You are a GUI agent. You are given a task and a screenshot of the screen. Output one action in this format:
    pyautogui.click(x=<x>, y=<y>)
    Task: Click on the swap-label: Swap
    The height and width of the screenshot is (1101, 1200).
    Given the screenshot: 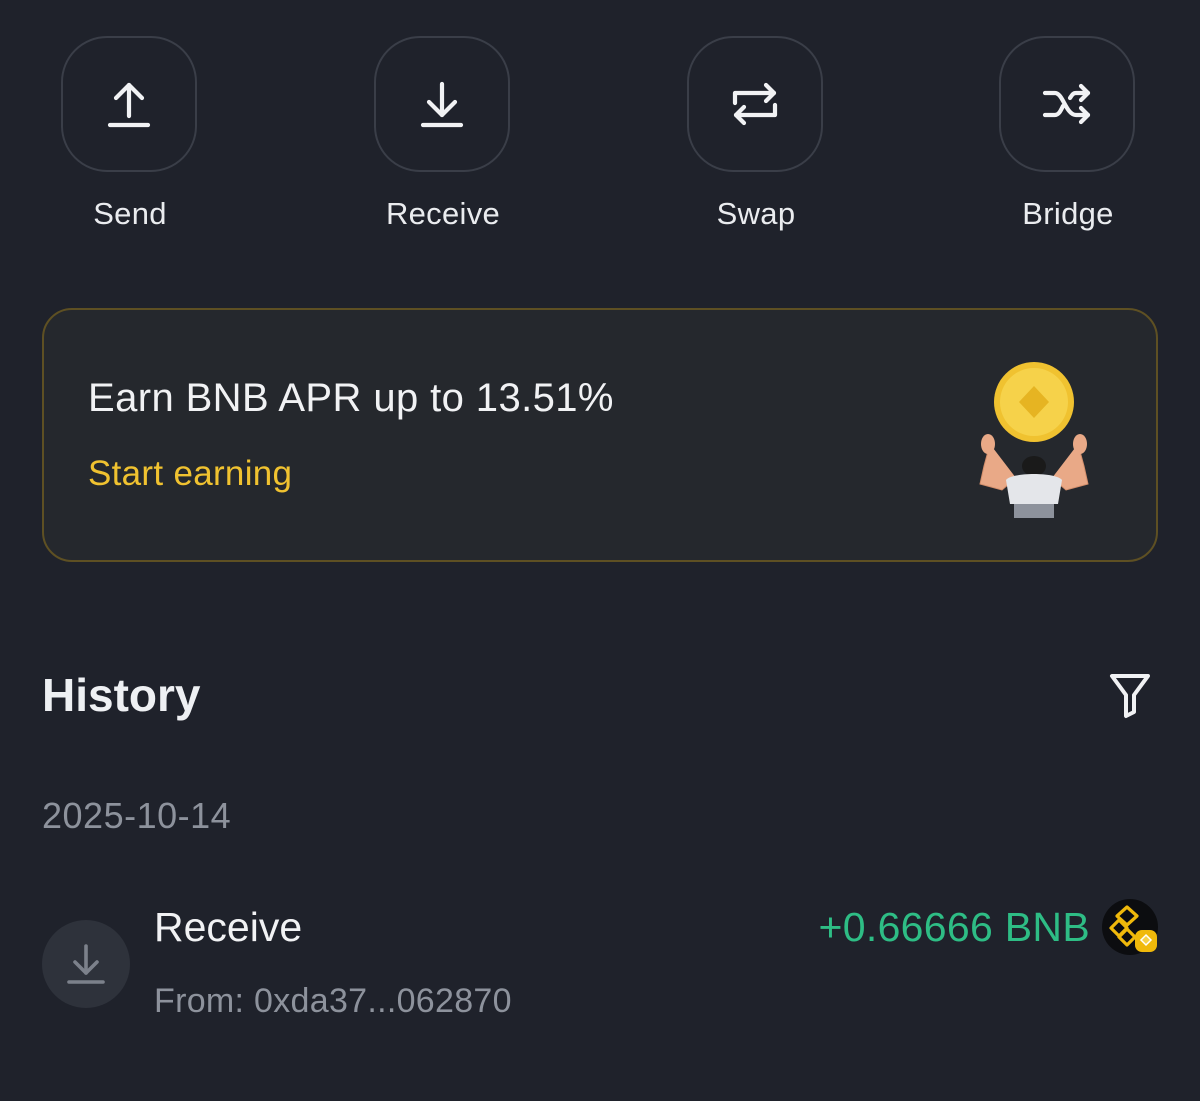 What is the action you would take?
    pyautogui.click(x=756, y=213)
    